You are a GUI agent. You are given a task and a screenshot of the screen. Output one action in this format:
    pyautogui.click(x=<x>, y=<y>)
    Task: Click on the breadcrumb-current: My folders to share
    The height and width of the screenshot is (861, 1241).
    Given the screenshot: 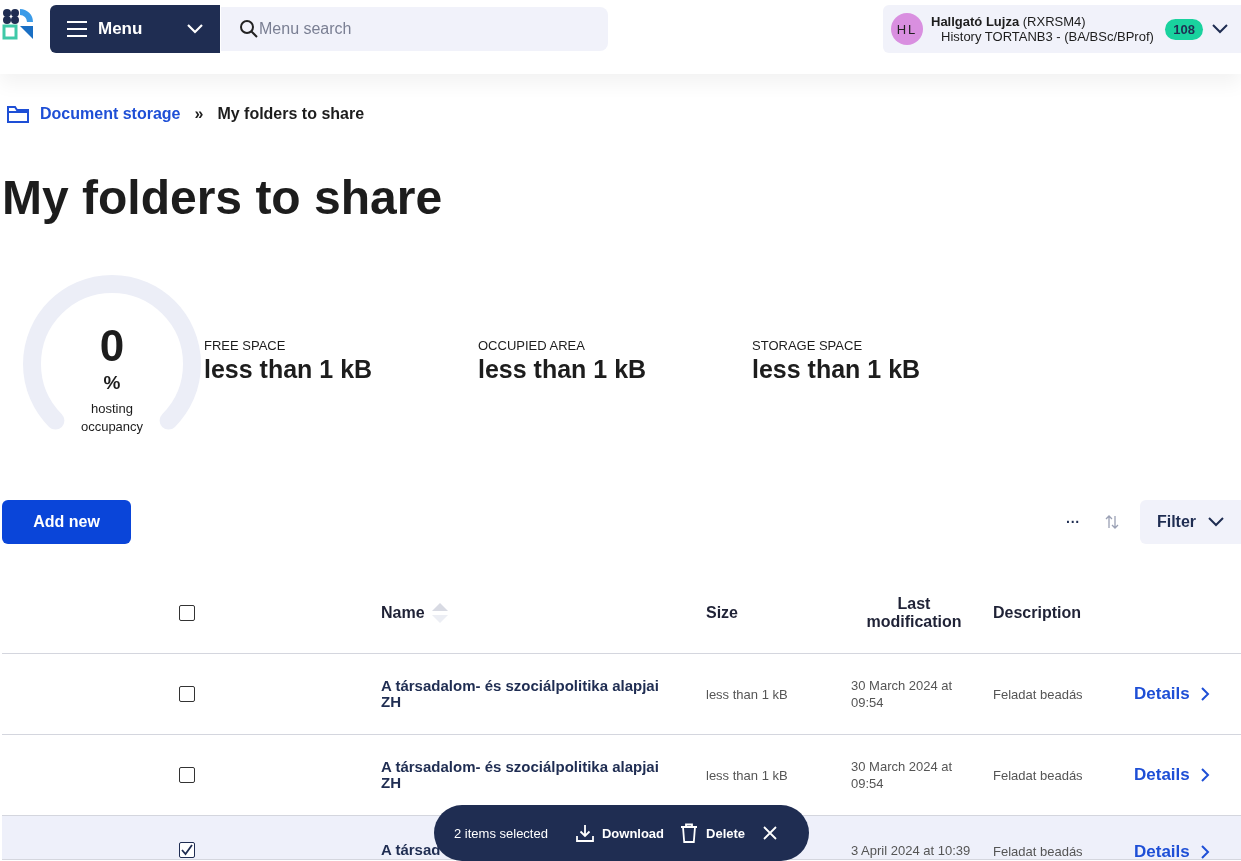 What is the action you would take?
    pyautogui.click(x=291, y=114)
    